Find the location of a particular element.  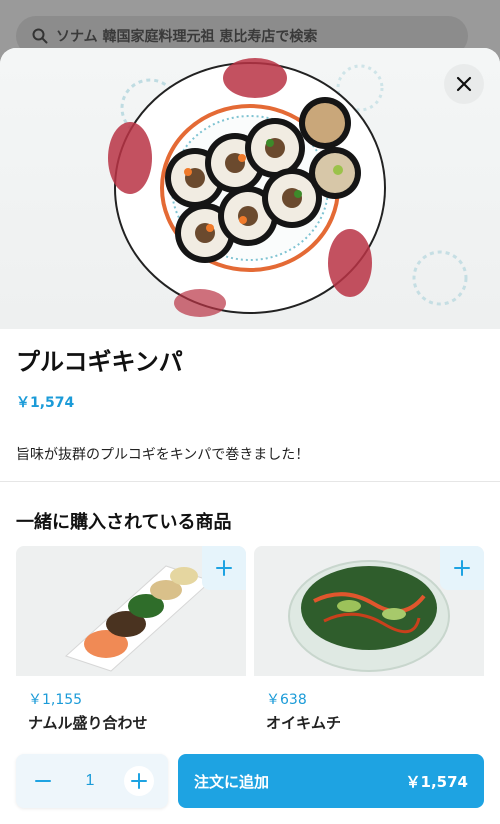

decrease-button is located at coordinates (43, 781).